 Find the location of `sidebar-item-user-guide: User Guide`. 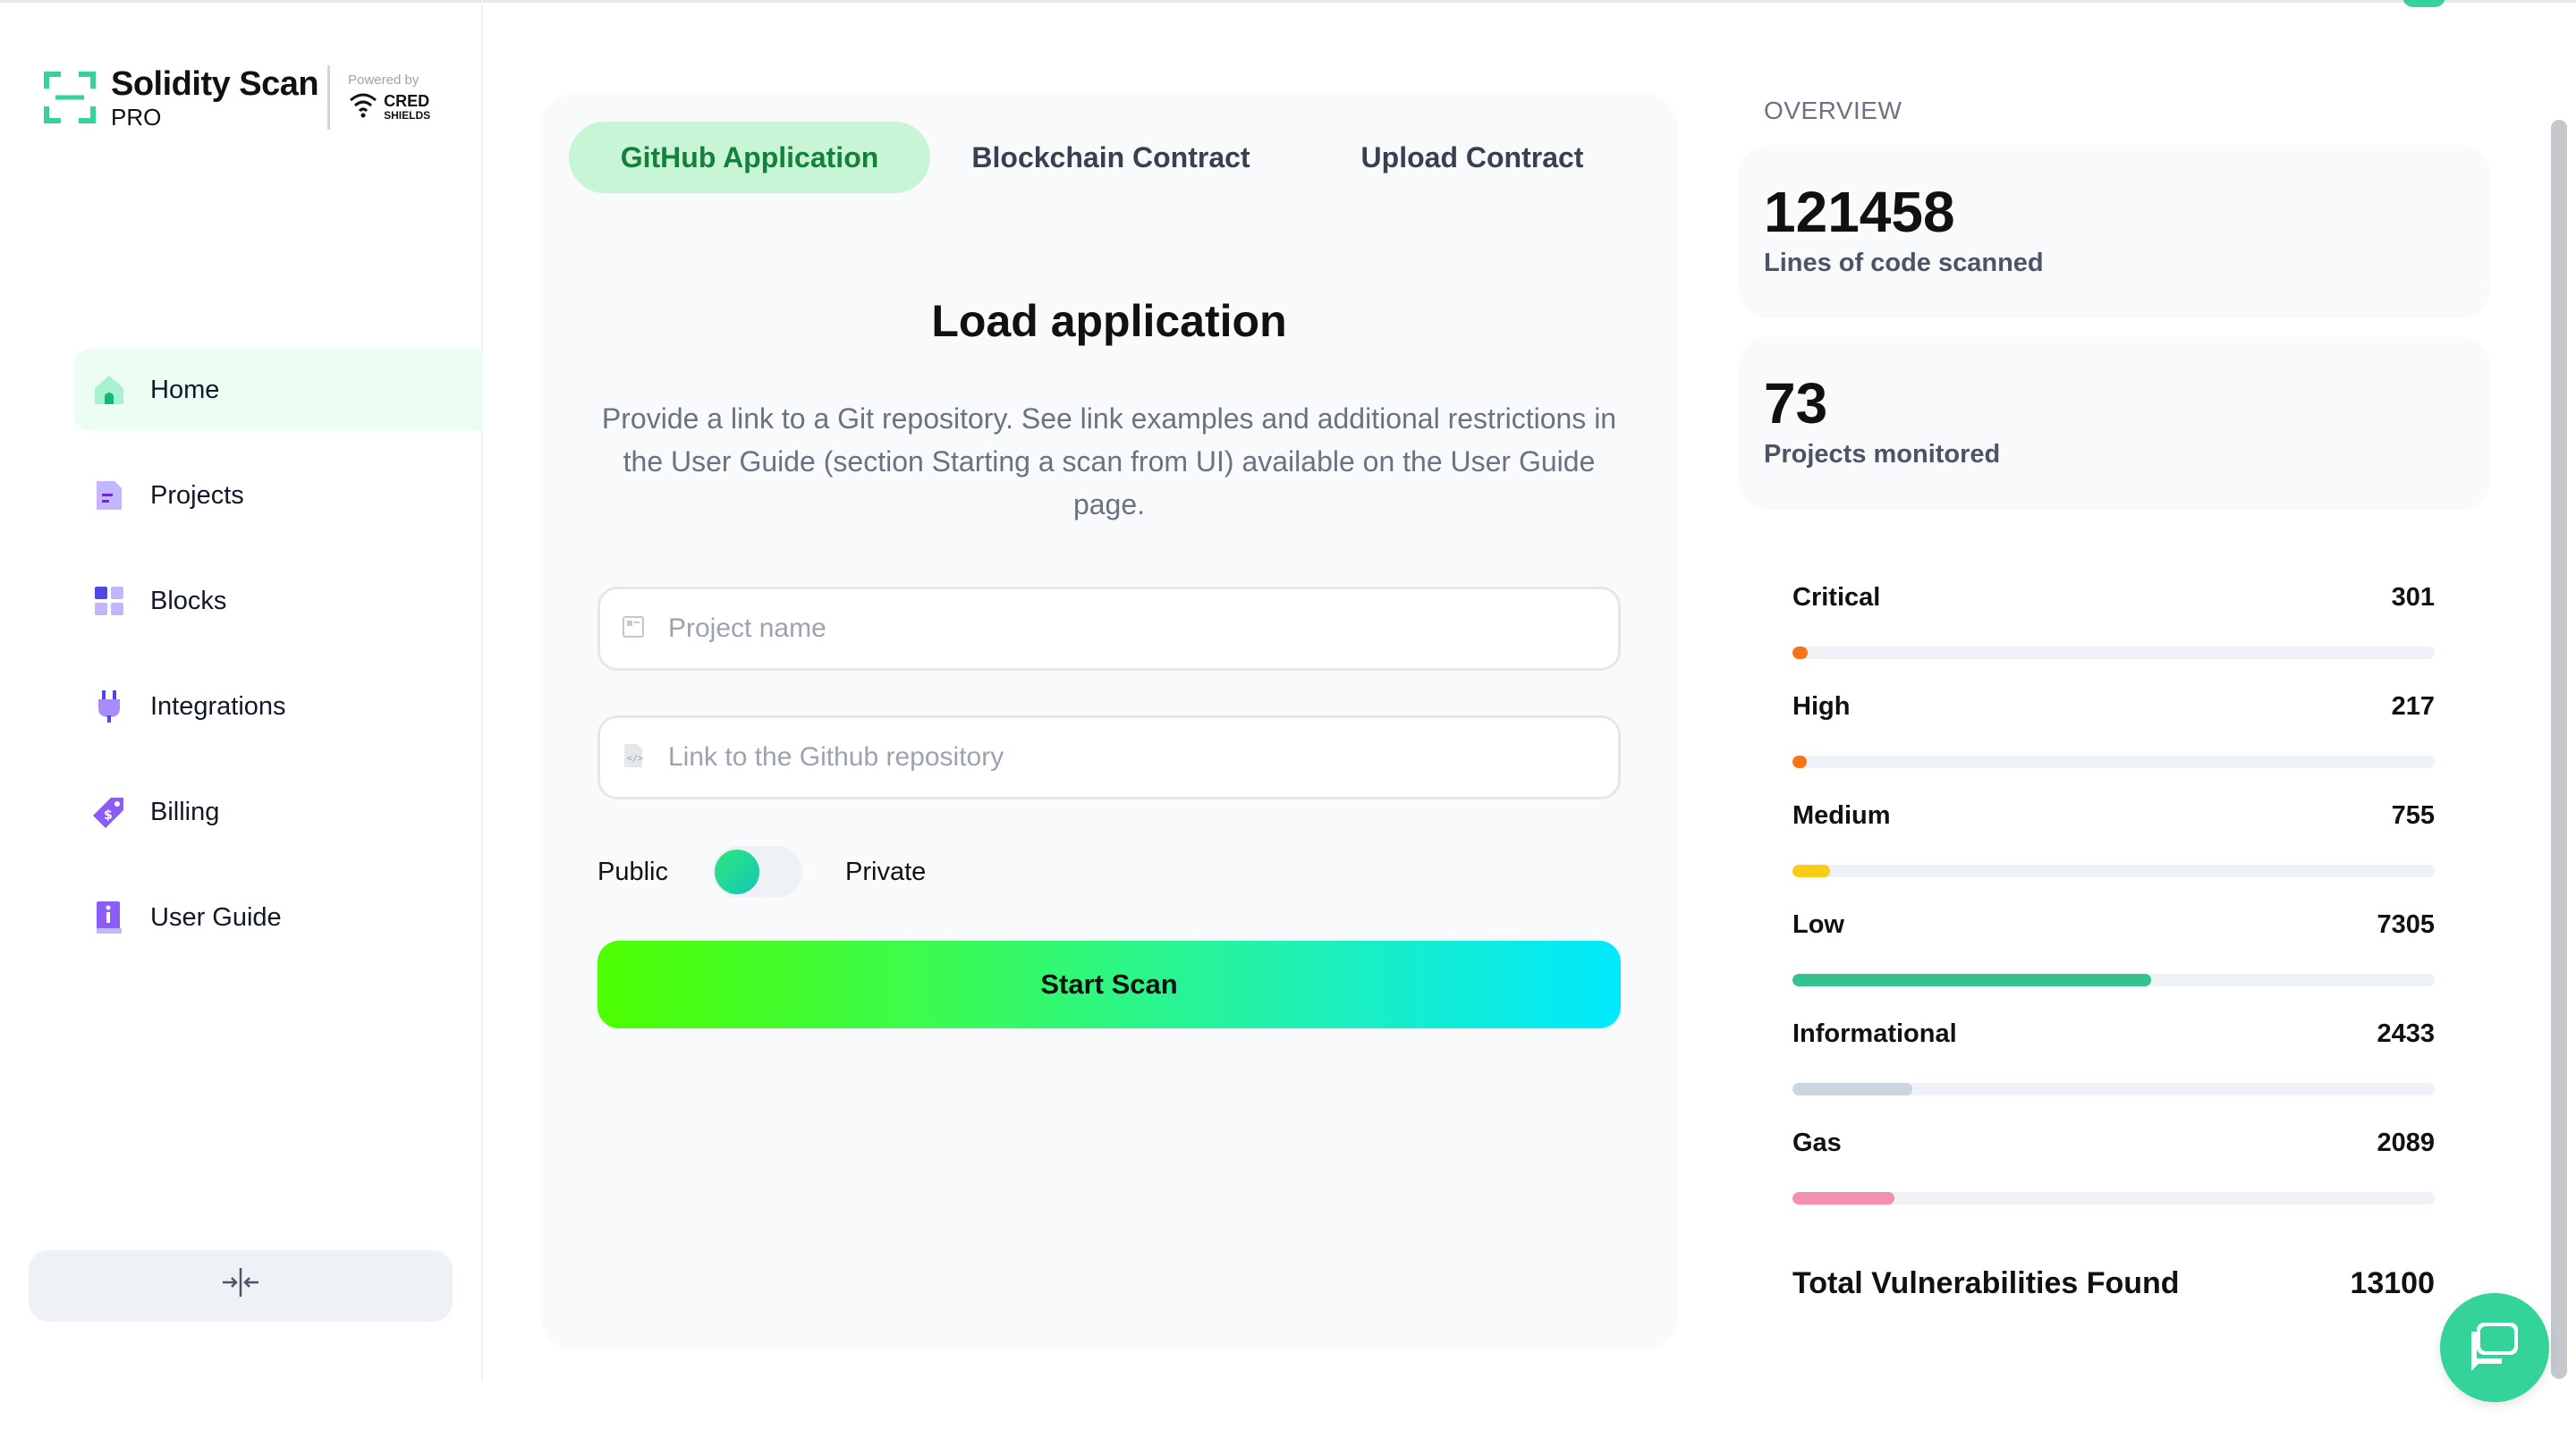

sidebar-item-user-guide: User Guide is located at coordinates (278, 917).